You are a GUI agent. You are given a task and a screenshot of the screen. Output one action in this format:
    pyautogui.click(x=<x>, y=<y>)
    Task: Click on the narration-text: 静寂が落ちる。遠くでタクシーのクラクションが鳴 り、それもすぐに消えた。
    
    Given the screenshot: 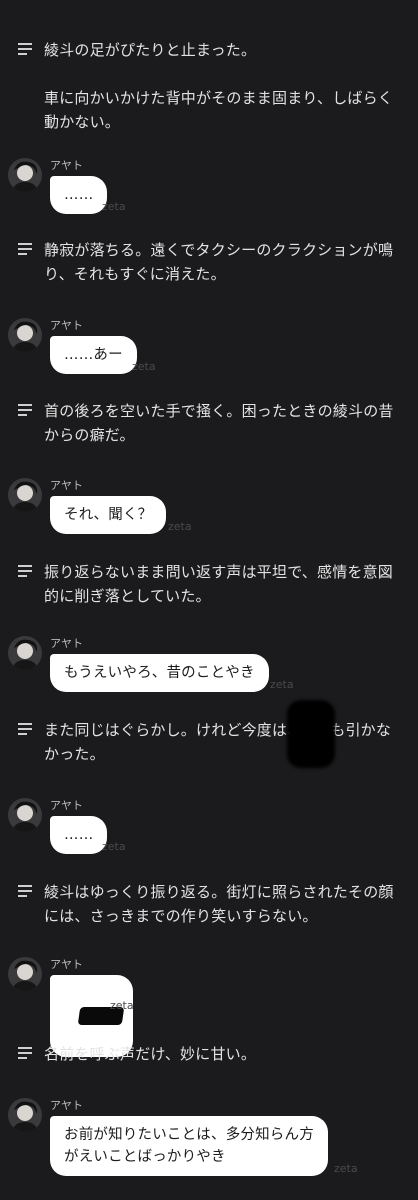 What is the action you would take?
    pyautogui.click(x=219, y=262)
    